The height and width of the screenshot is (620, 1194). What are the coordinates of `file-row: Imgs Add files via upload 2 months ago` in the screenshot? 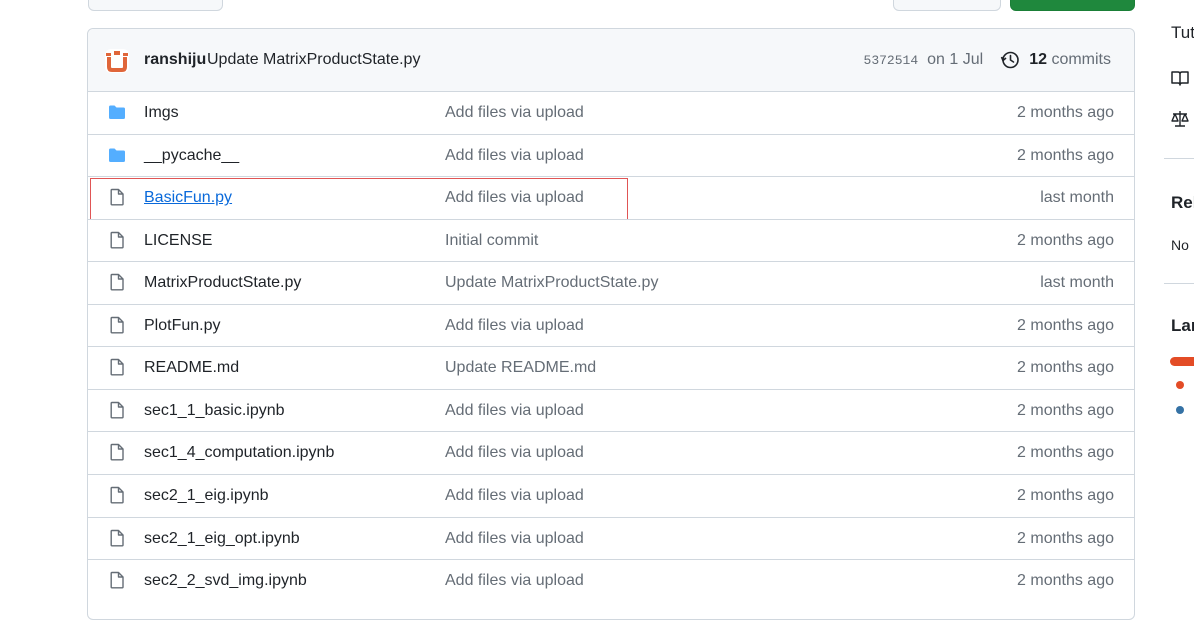 It's located at (611, 112).